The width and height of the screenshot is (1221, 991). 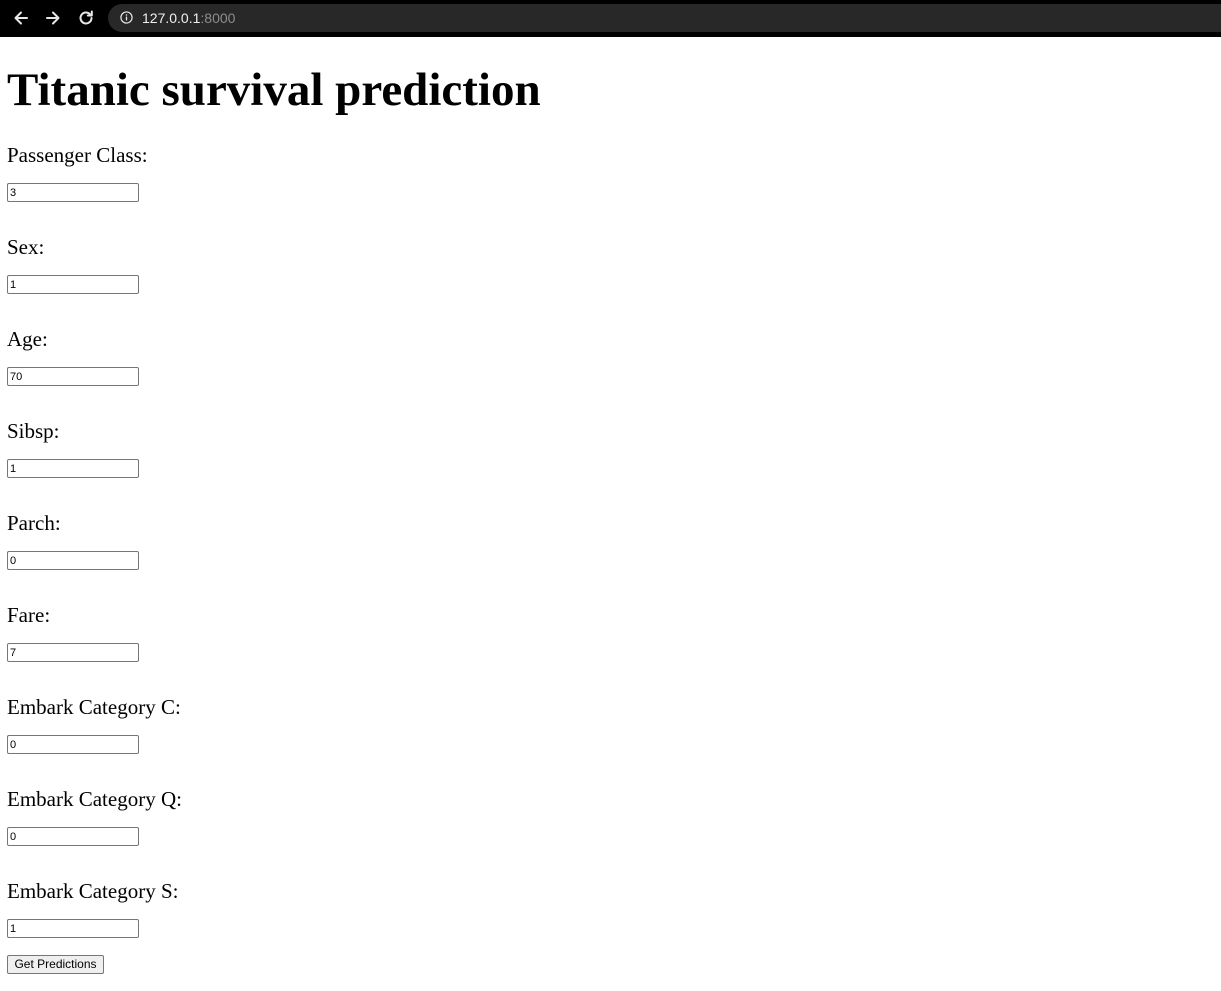 I want to click on arrow-left-icon, so click(x=21, y=18).